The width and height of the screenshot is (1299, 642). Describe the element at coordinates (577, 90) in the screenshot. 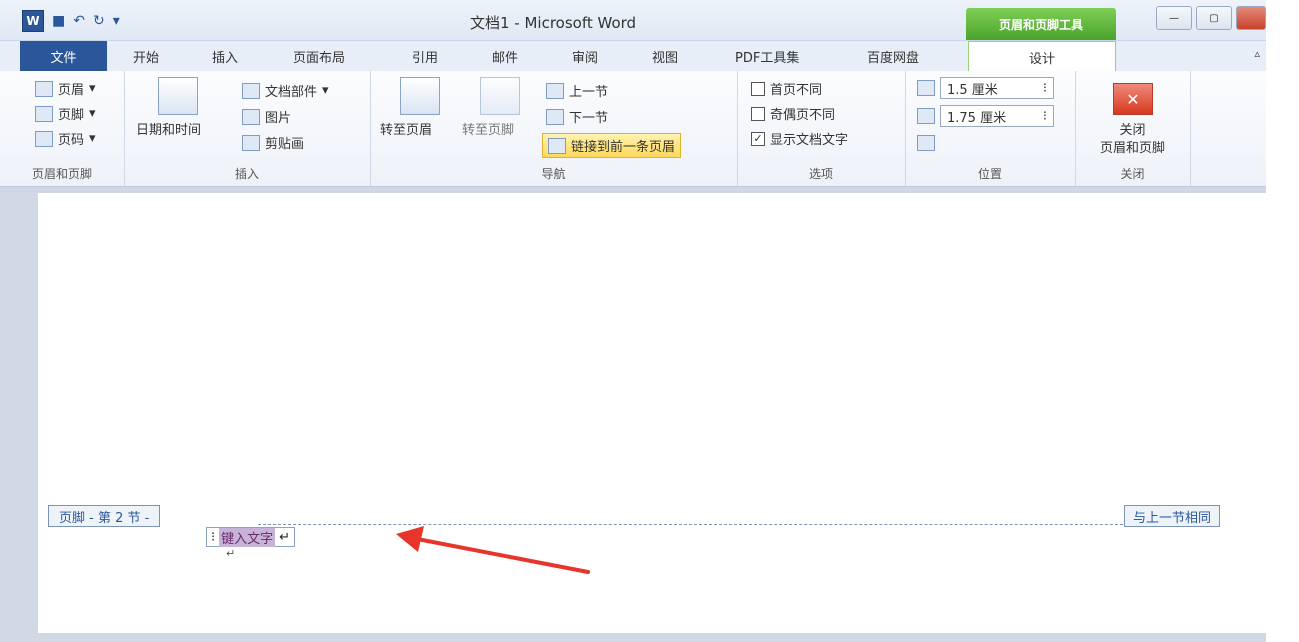

I see `prev-section-button: 上一节` at that location.